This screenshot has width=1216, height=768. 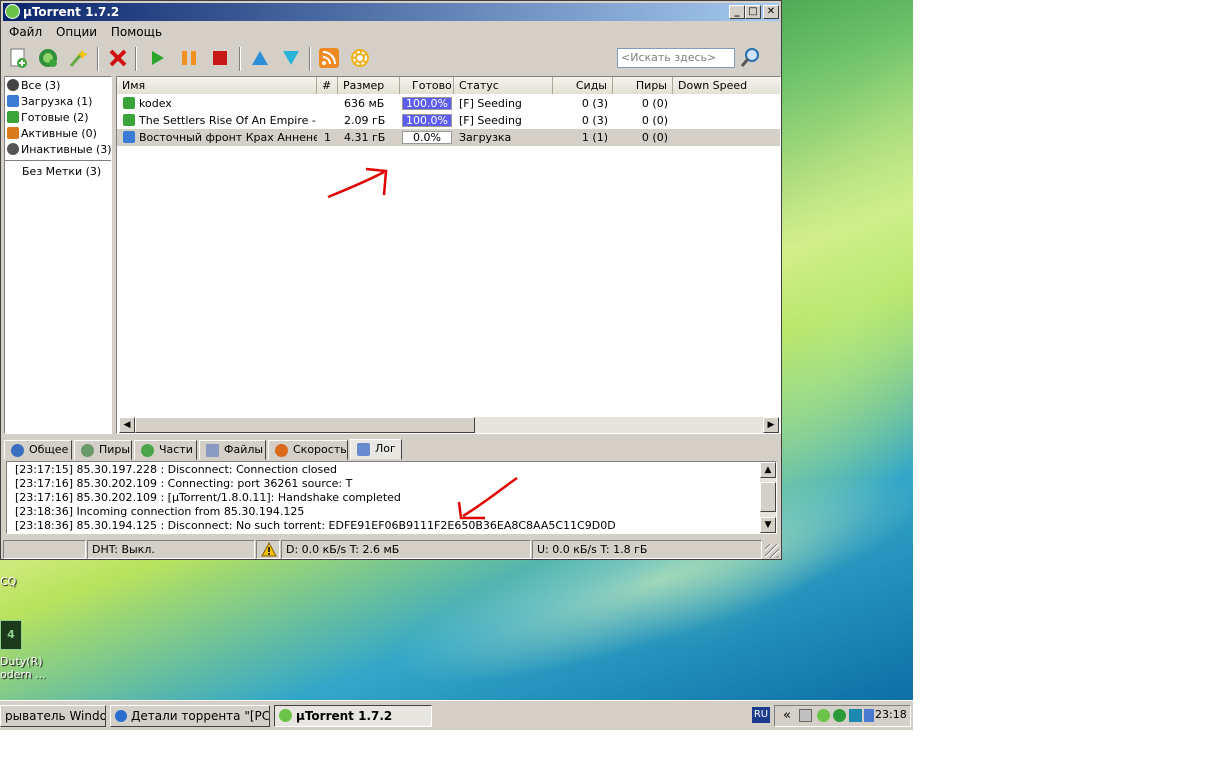 I want to click on pieces-icon, so click(x=147, y=450).